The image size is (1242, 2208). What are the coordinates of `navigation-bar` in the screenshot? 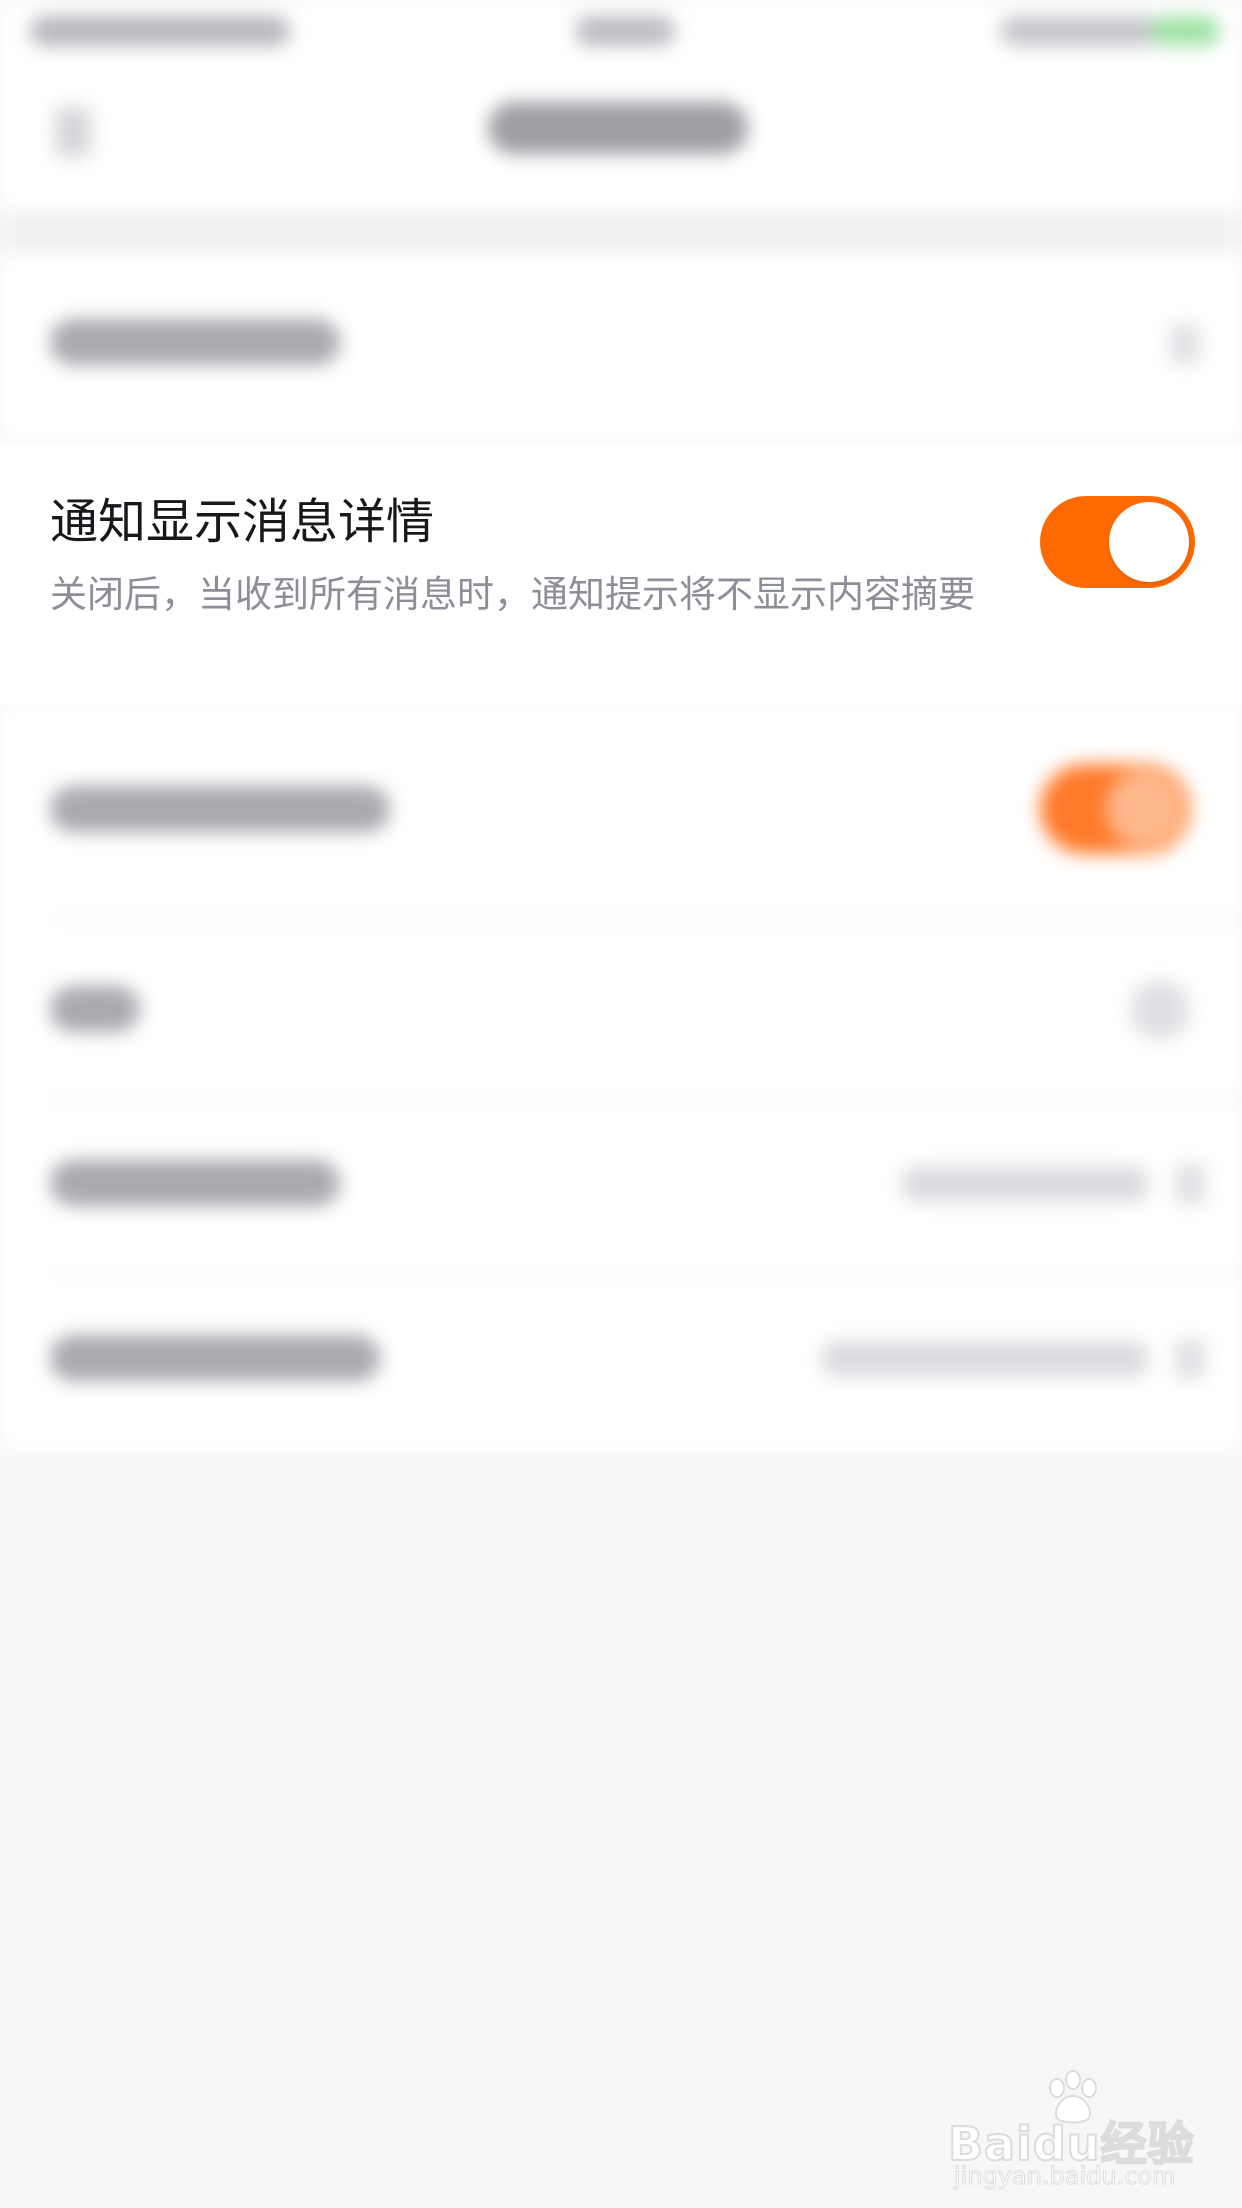 It's located at (621, 137).